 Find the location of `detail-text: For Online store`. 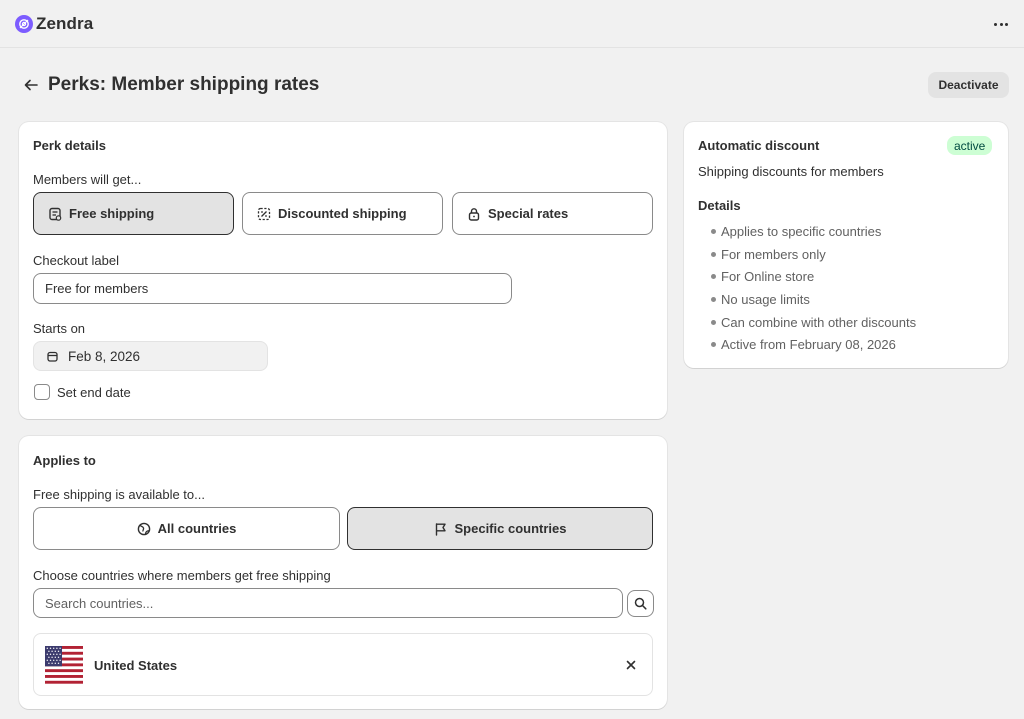

detail-text: For Online store is located at coordinates (768, 277).